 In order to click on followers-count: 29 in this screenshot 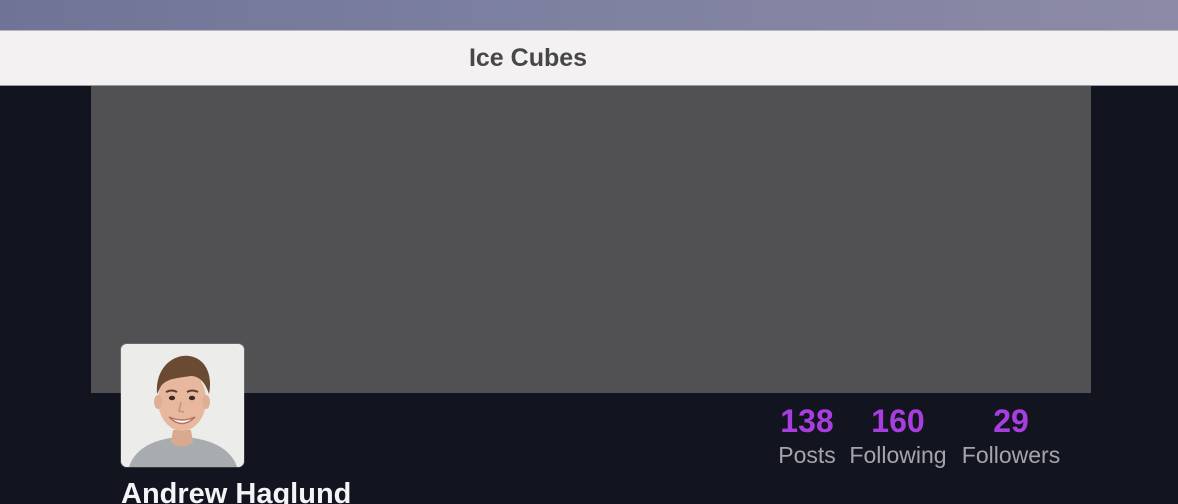, I will do `click(1011, 421)`.